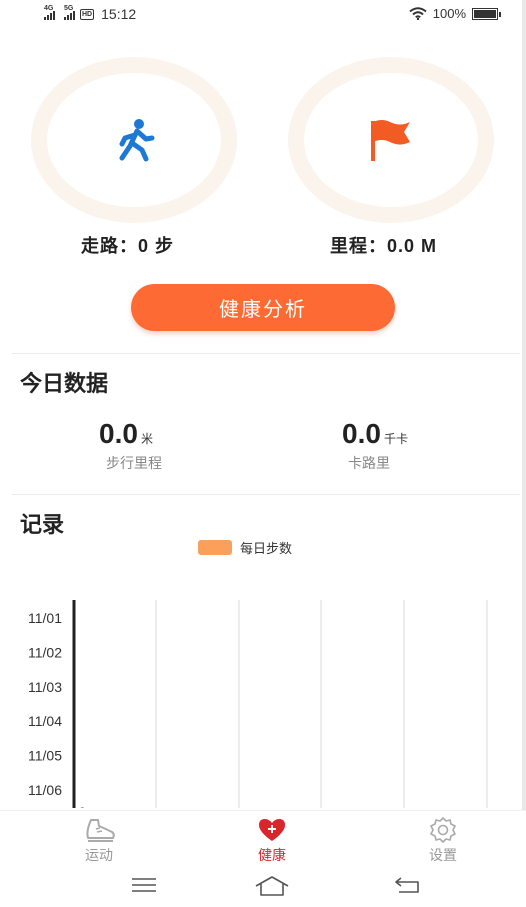 This screenshot has width=526, height=907. What do you see at coordinates (418, 13) in the screenshot?
I see `wifi-icon` at bounding box center [418, 13].